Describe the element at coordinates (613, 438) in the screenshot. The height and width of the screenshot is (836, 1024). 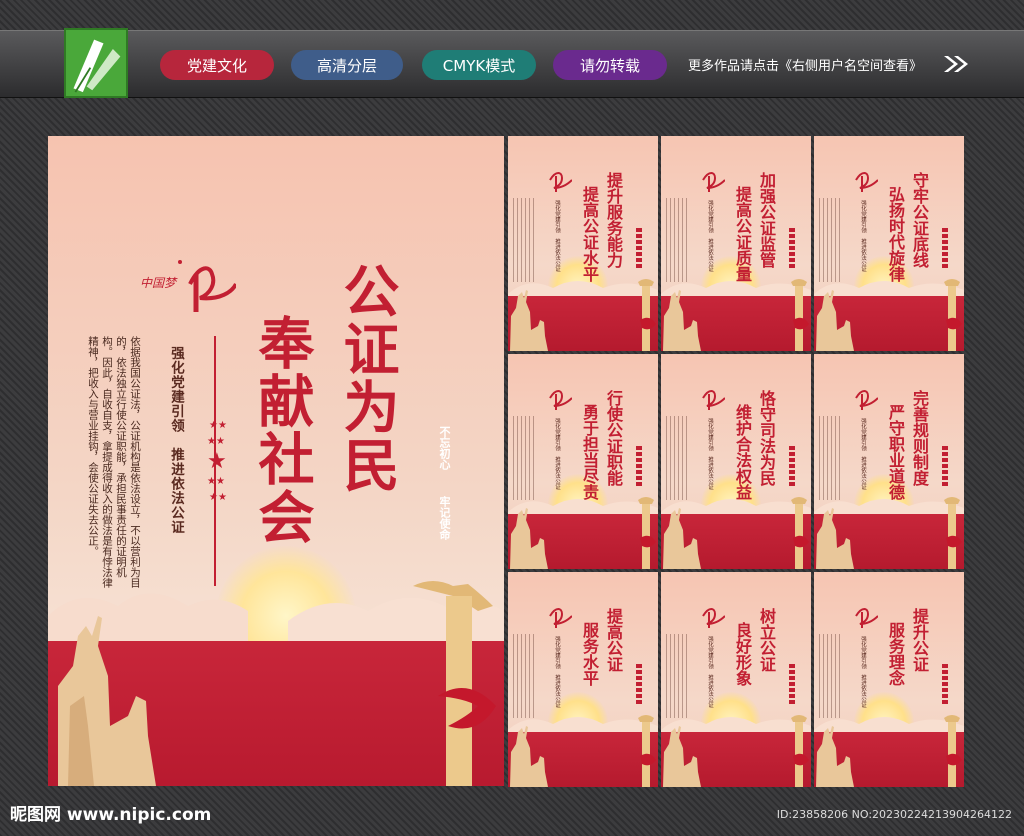
I see `poster-title-1: 行使公证职能` at that location.